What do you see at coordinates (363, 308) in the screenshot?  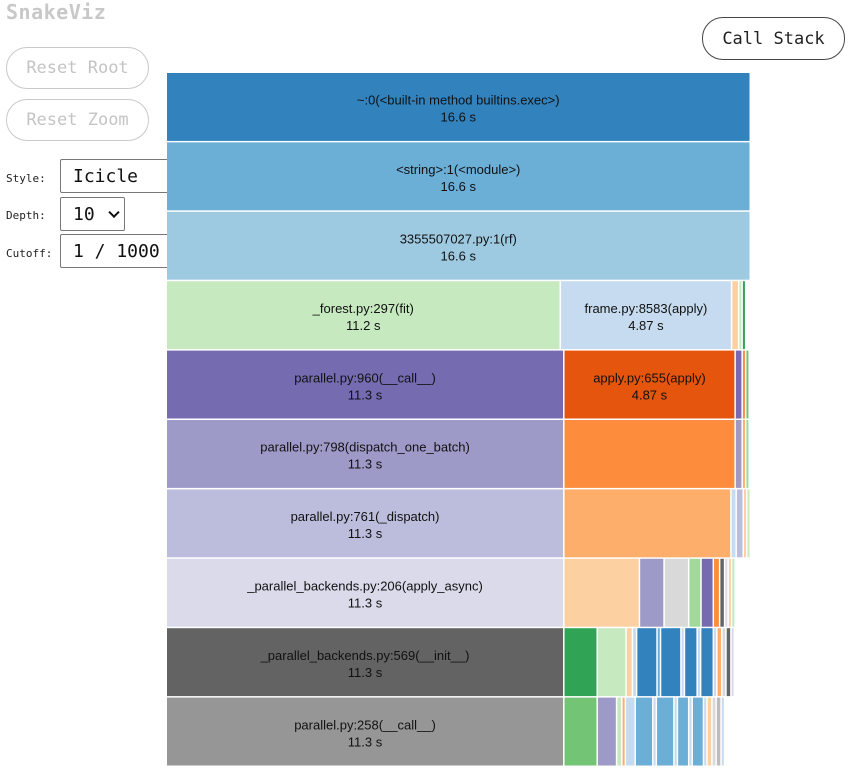 I see `icicle-block-label: _forest.py:297(fit)` at bounding box center [363, 308].